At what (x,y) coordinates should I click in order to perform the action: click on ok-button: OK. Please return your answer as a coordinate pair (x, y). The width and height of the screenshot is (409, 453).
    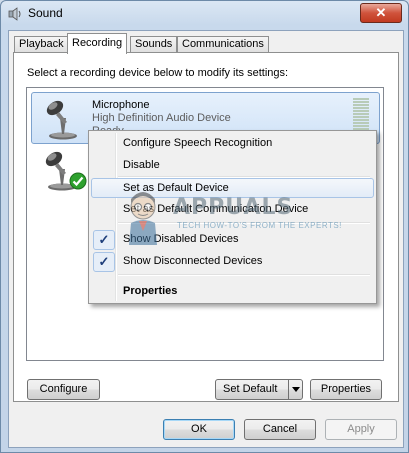
    Looking at the image, I should click on (199, 429).